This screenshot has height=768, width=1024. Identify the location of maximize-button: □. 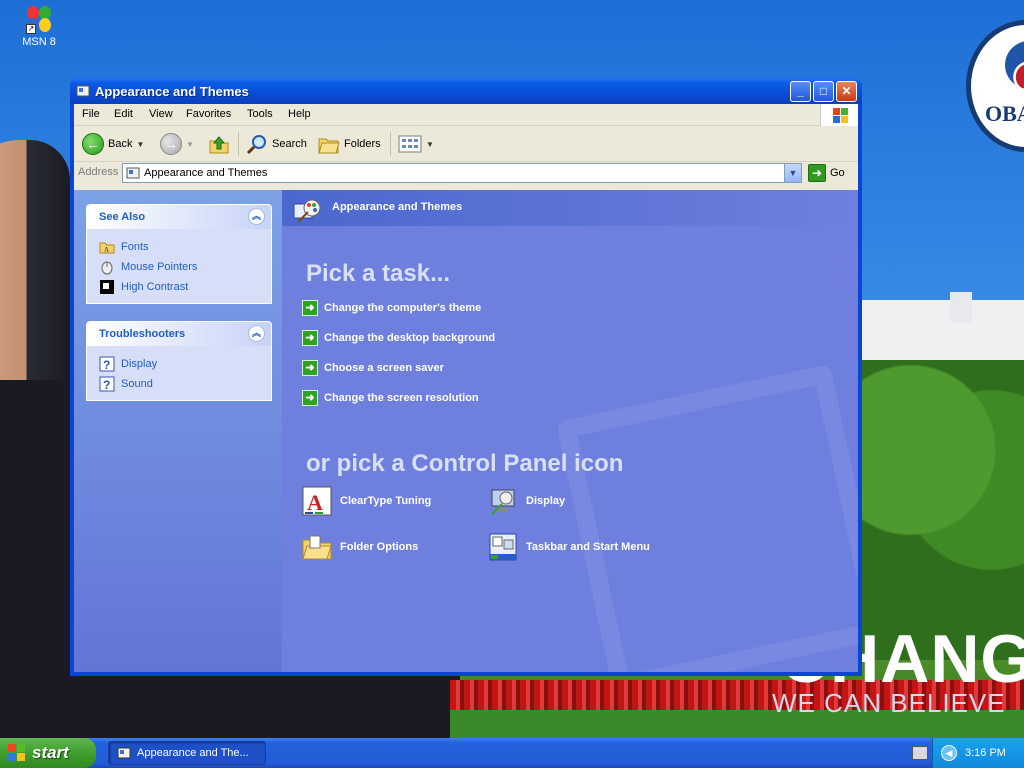
(823, 91).